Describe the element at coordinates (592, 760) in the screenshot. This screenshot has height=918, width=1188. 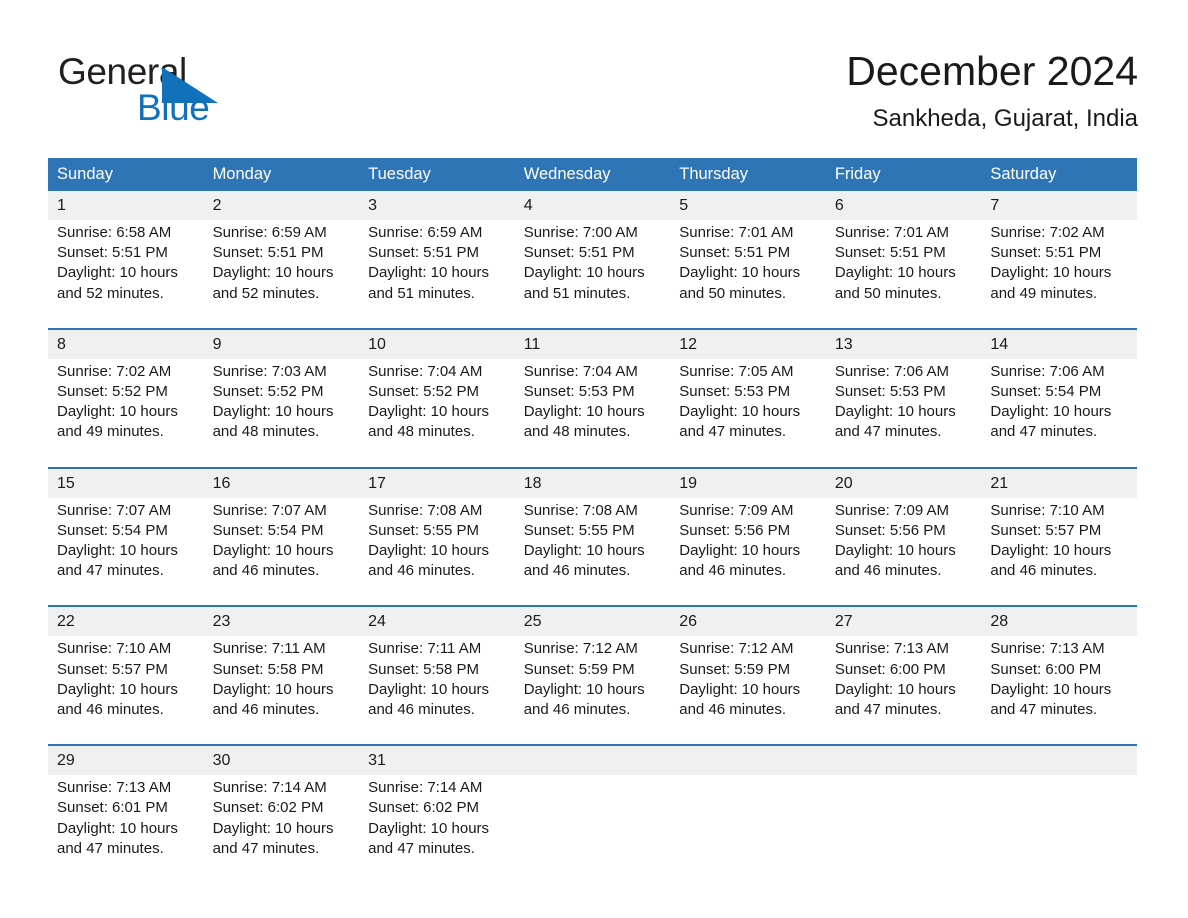
I see `week-5-daynum-row: 29 30 31` at that location.